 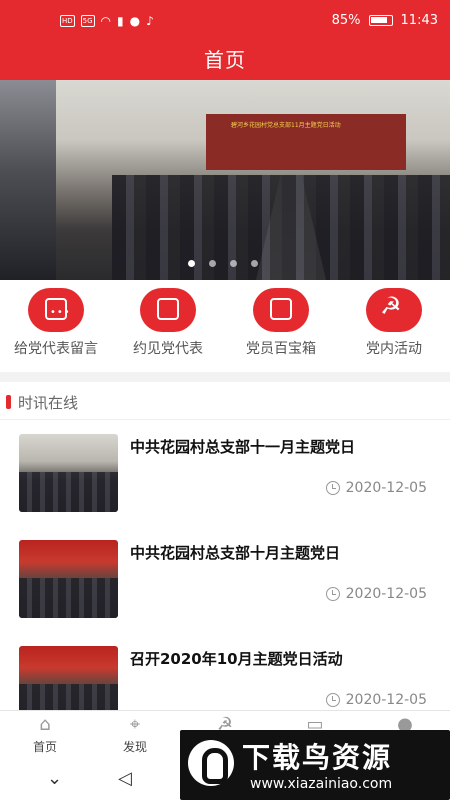 I want to click on status-left-icons: HD 5G ◠ ▮ ● ♪, so click(x=107, y=21).